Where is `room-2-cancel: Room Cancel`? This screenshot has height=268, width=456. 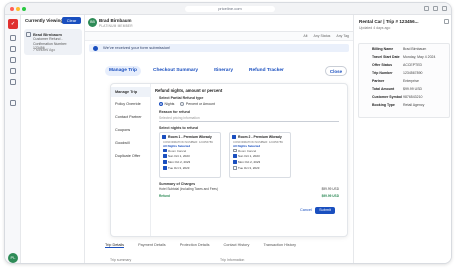
room-2-cancel: Room Cancel is located at coordinates (244, 151).